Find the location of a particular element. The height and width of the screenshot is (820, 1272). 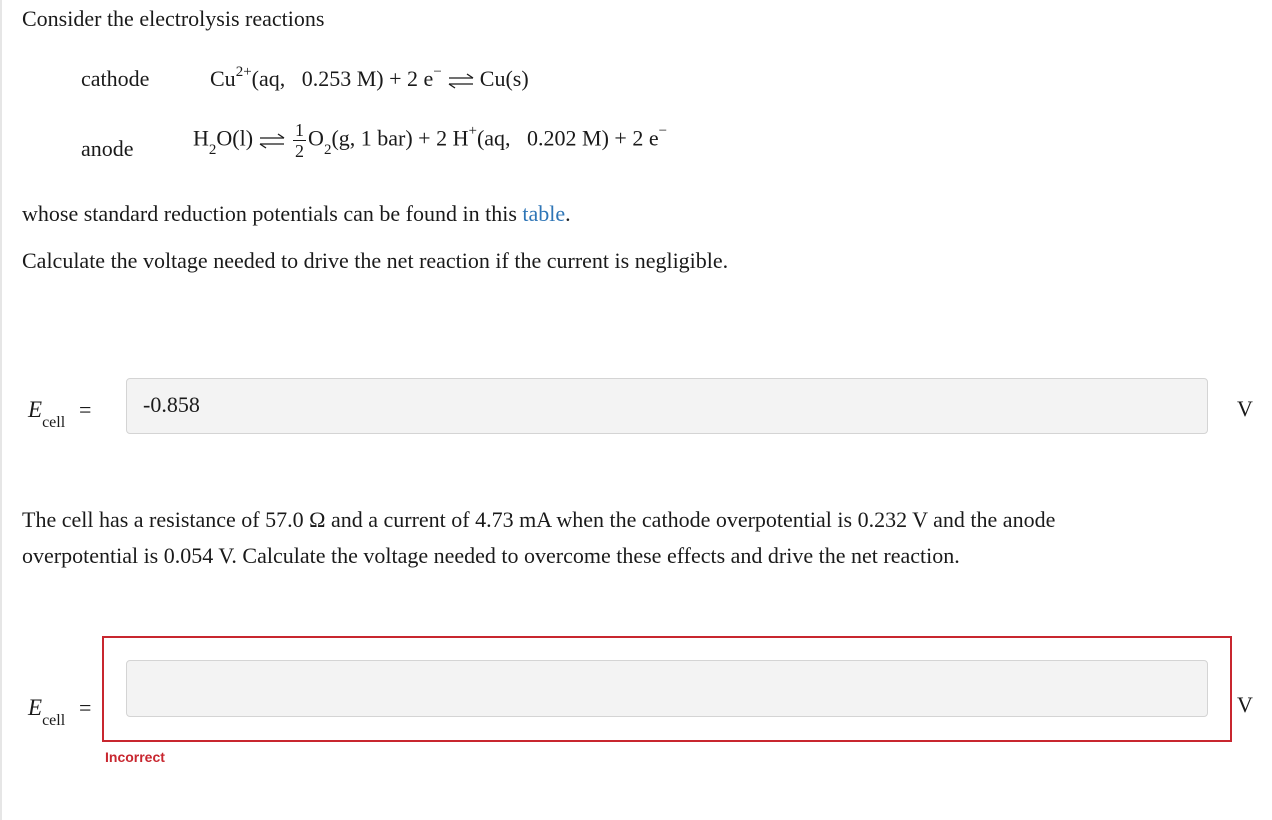

oxygen-symbol: O is located at coordinates (316, 138).